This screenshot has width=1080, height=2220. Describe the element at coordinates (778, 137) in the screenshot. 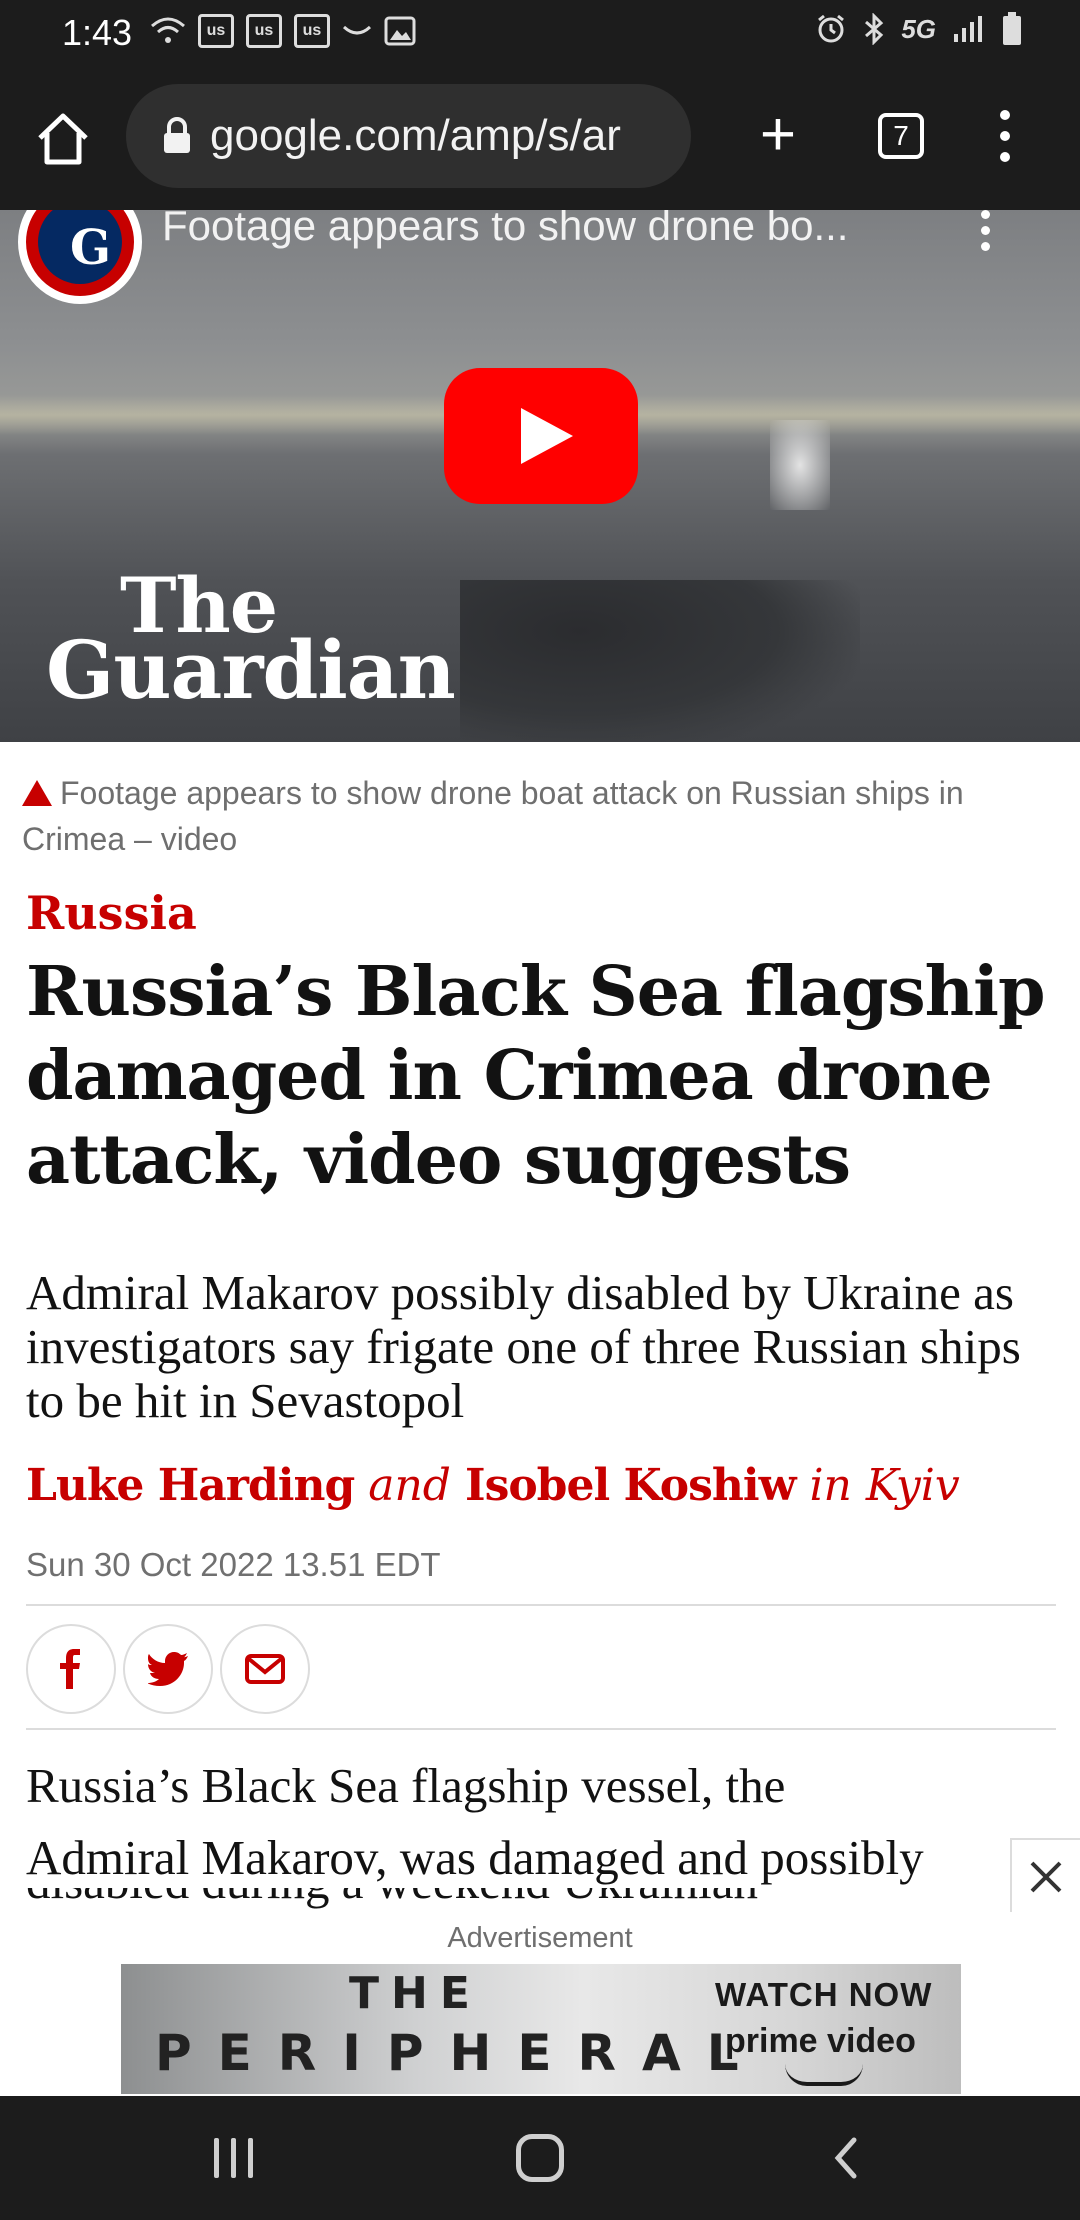

I see `new-tab-button: +` at that location.